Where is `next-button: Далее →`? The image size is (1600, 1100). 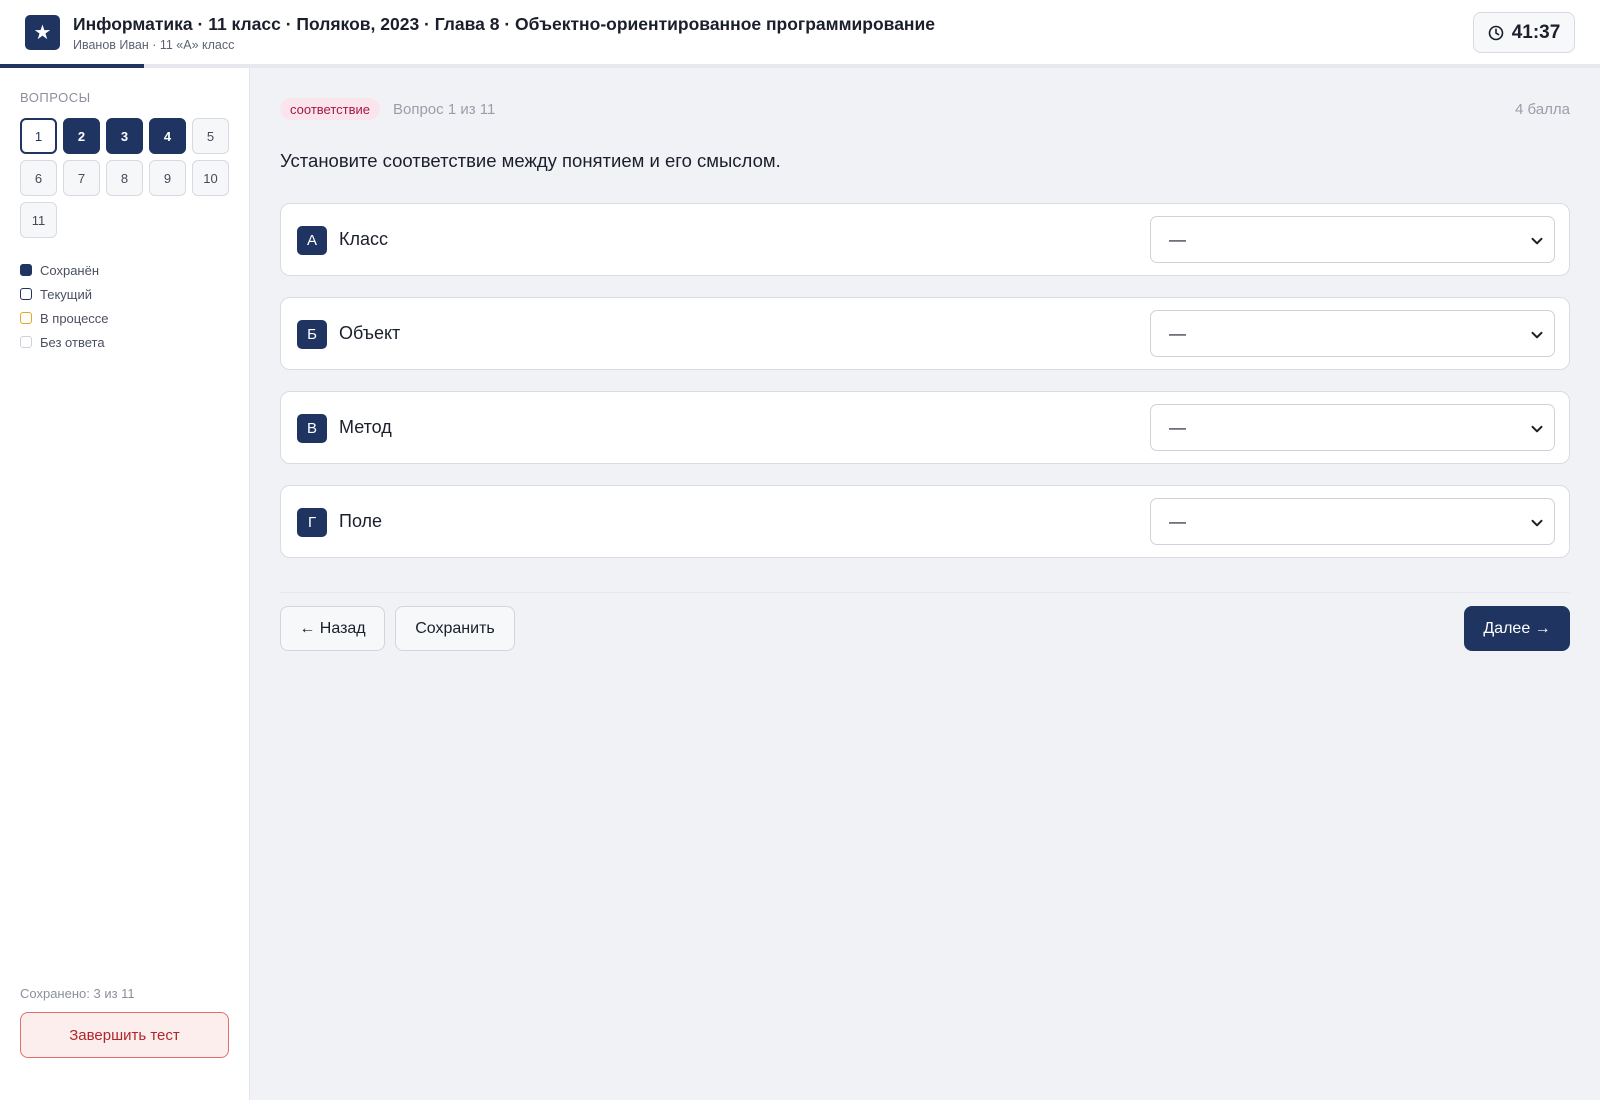 next-button: Далее → is located at coordinates (1517, 628).